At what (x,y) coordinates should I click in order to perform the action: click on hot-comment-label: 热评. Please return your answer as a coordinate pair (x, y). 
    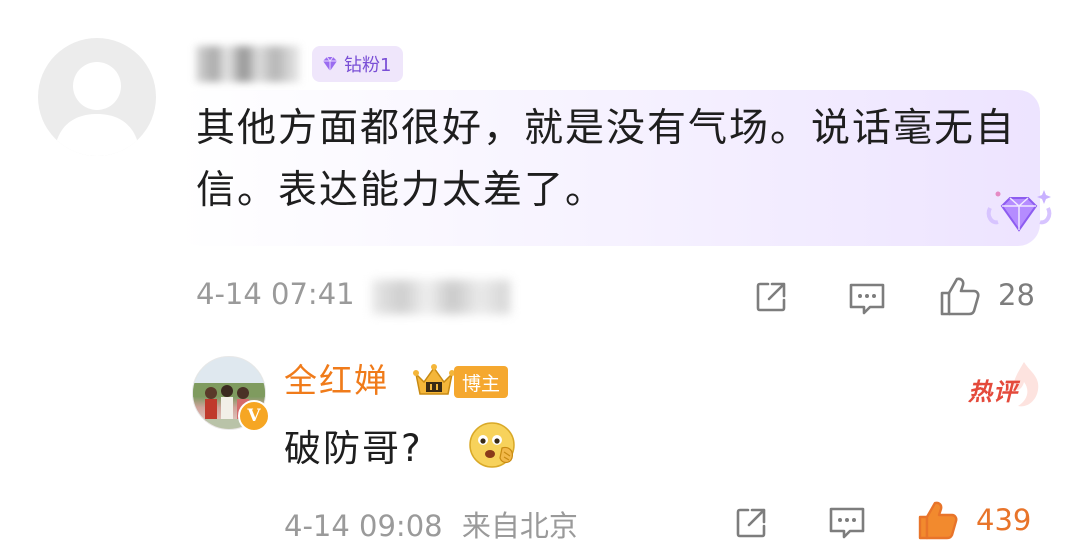
    Looking at the image, I should click on (993, 392).